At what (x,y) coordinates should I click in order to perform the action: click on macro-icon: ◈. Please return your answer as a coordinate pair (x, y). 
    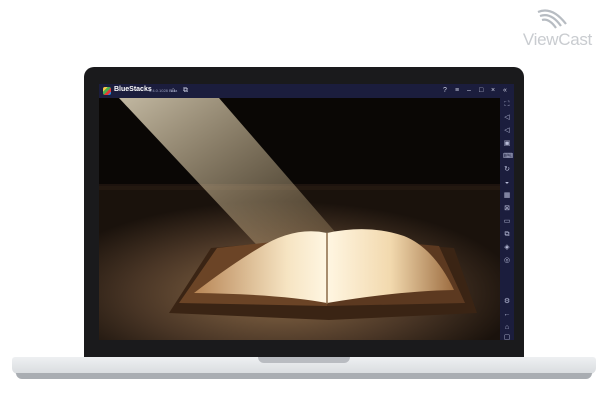
    Looking at the image, I should click on (507, 248).